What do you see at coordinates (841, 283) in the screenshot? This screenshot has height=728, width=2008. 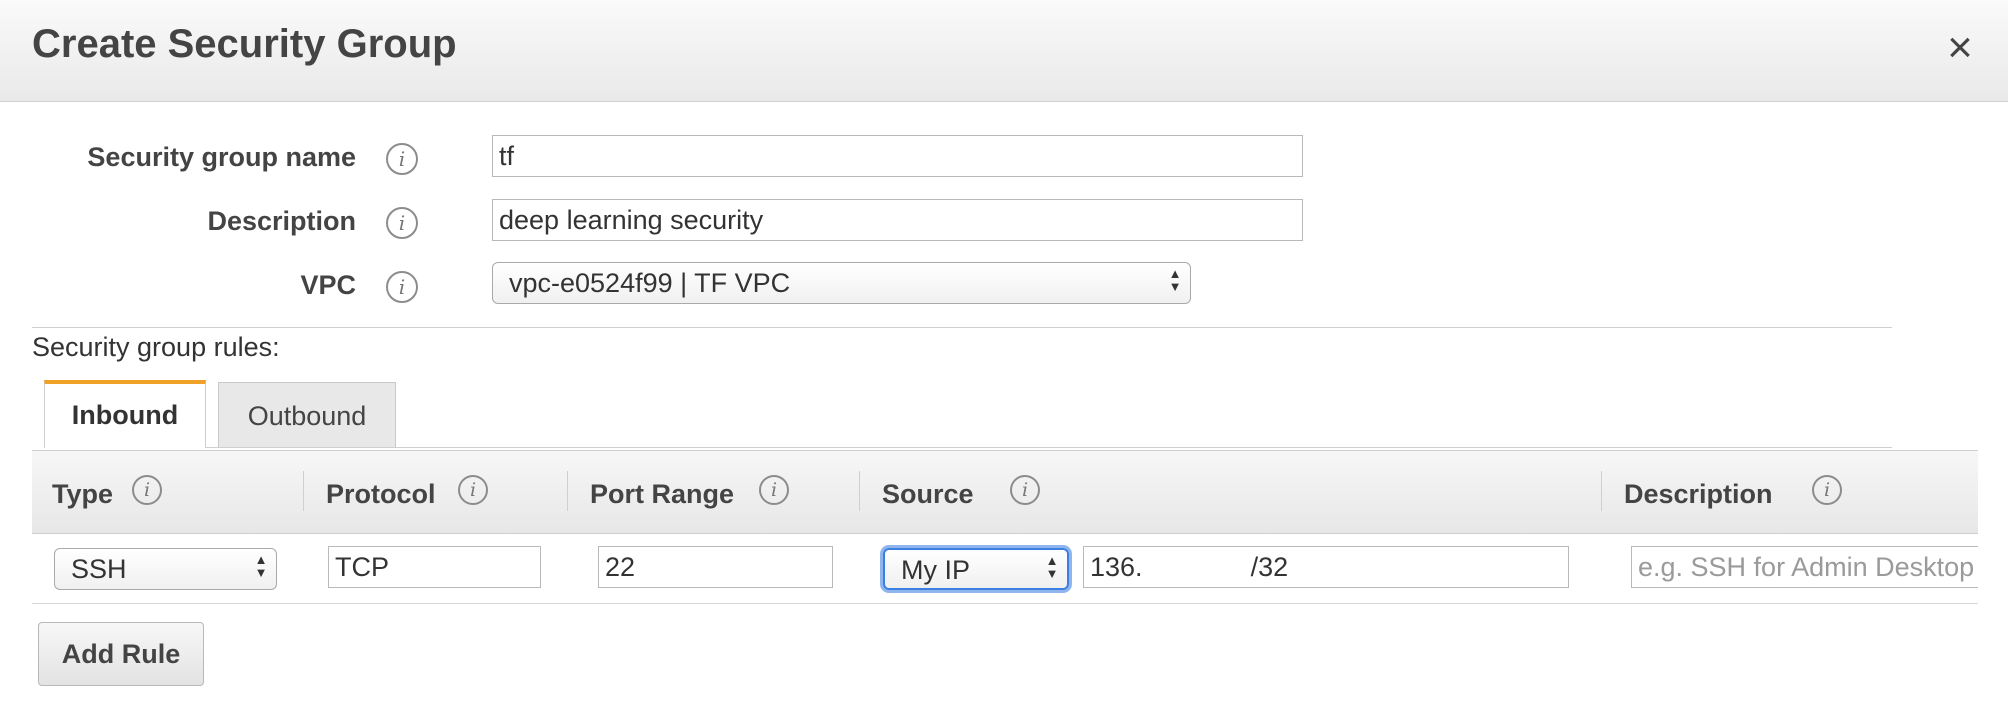 I see `vpc-select: vpc-e0524f99 | TF VPC ▲ ▼` at bounding box center [841, 283].